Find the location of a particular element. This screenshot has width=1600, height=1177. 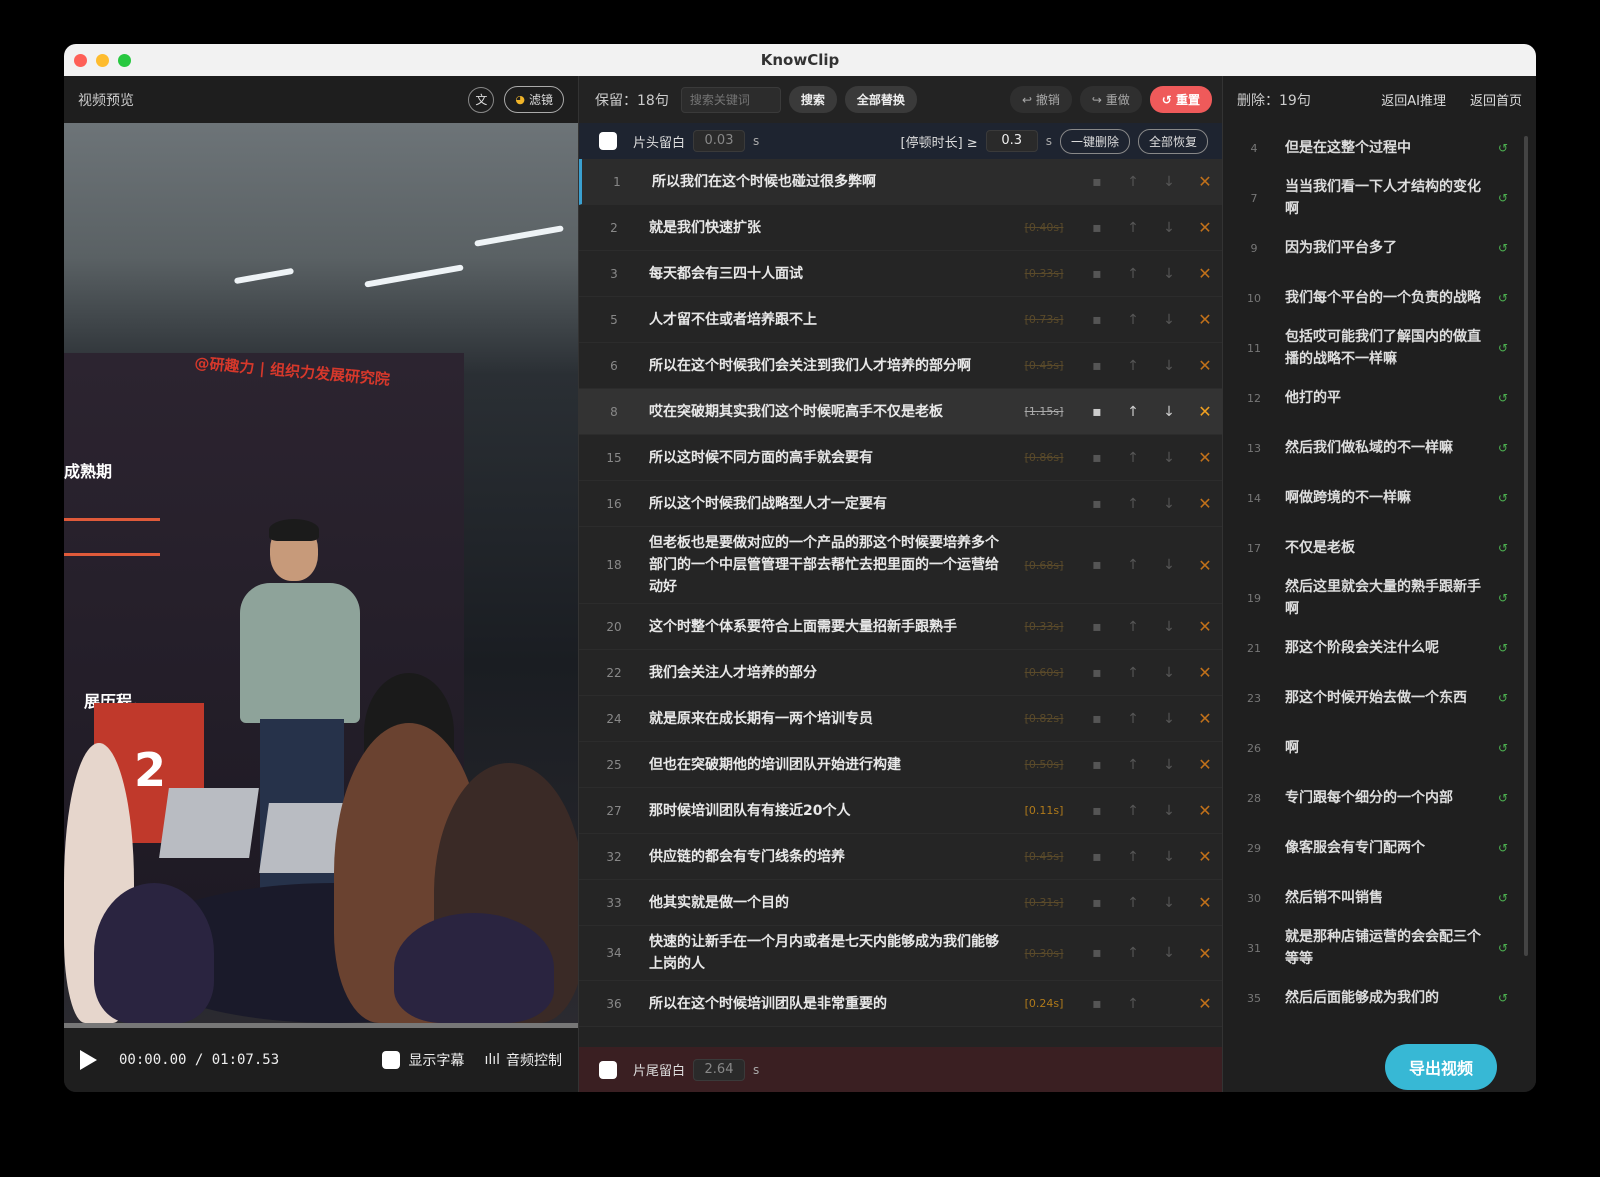

sentence-row: 32 供应链的都会有专门线条的培养 [0.45s] ▪ ↑ ↓ ✕ is located at coordinates (901, 857).